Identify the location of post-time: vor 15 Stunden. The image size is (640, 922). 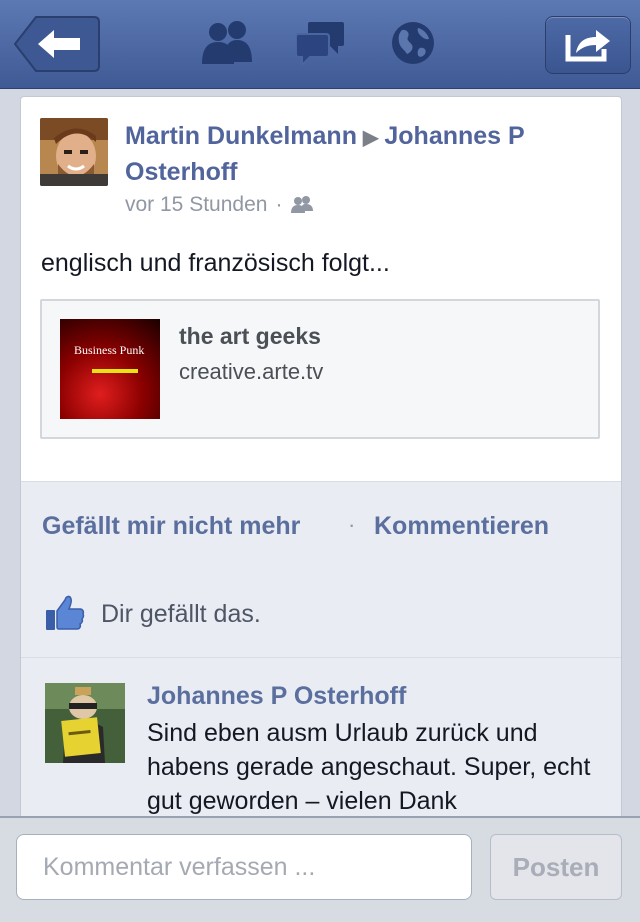
(196, 205).